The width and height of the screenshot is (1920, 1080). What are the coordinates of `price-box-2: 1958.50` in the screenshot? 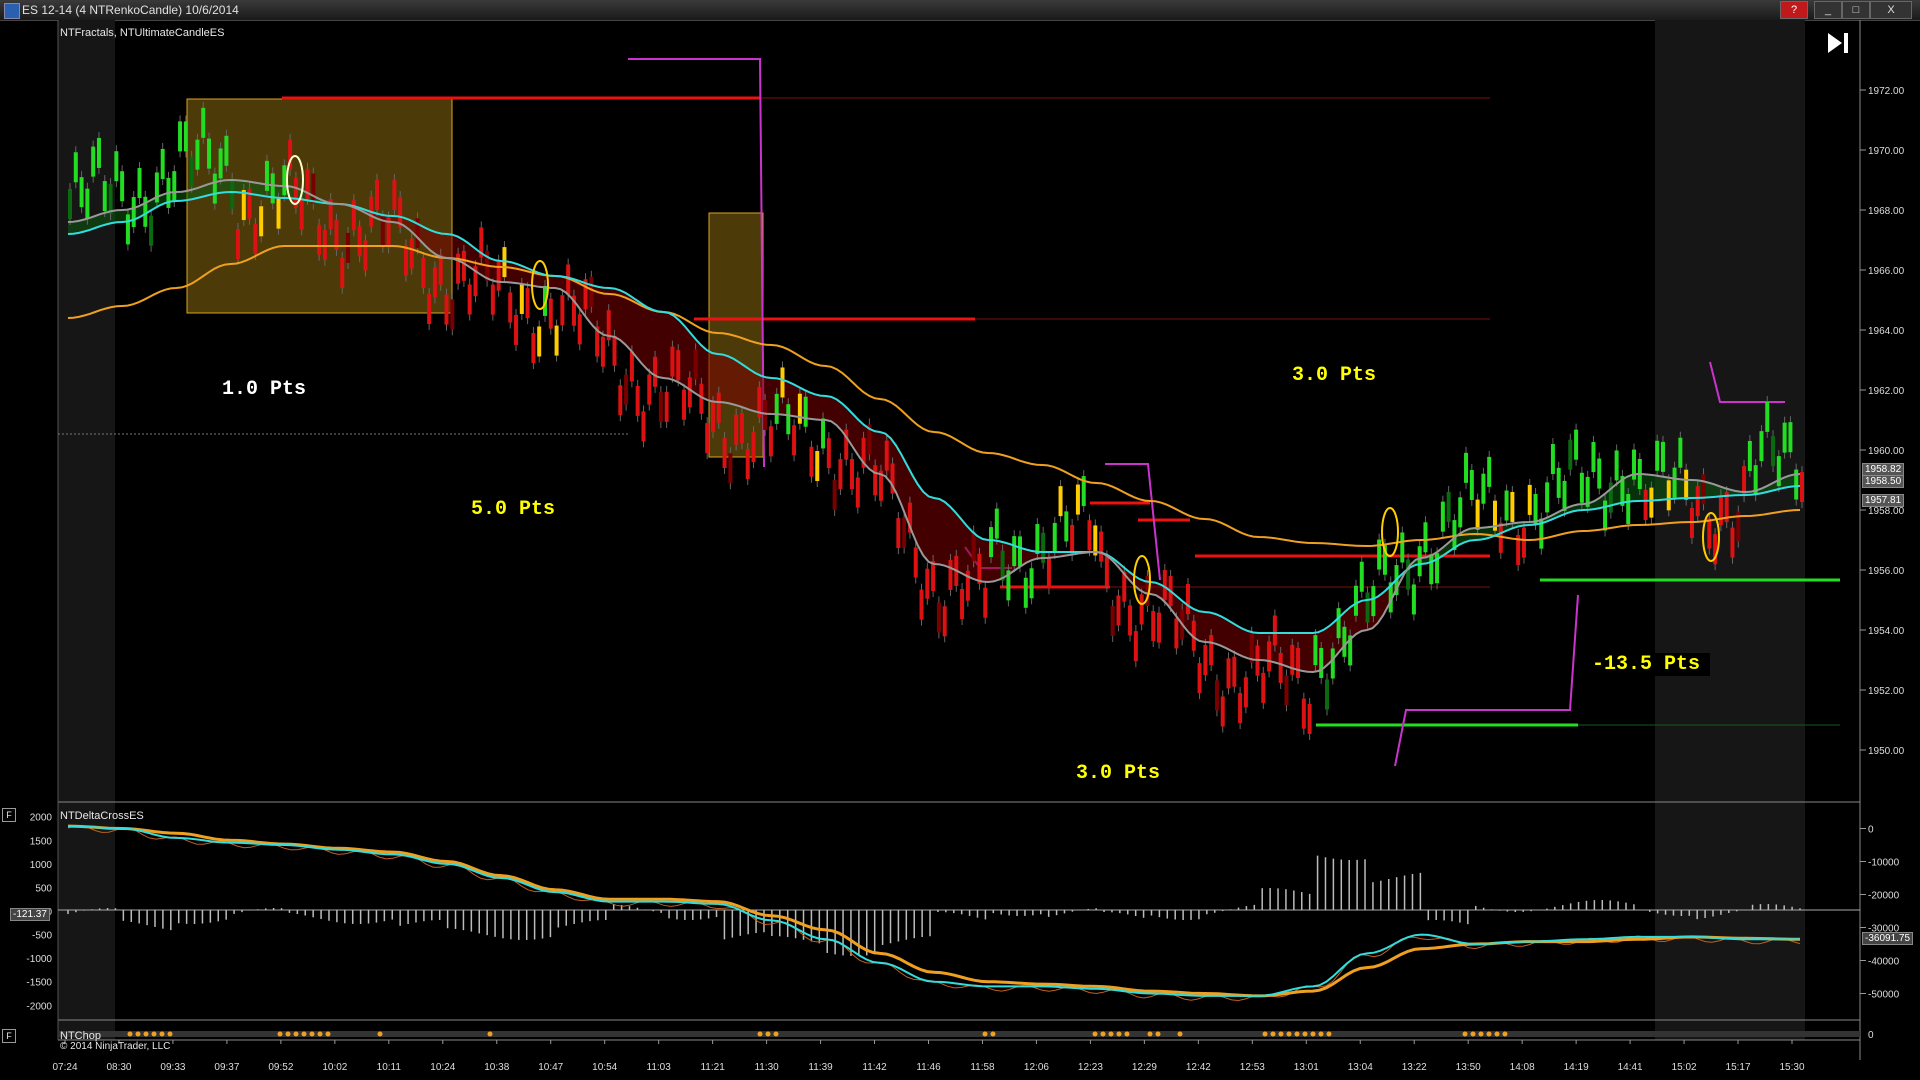 It's located at (1883, 481).